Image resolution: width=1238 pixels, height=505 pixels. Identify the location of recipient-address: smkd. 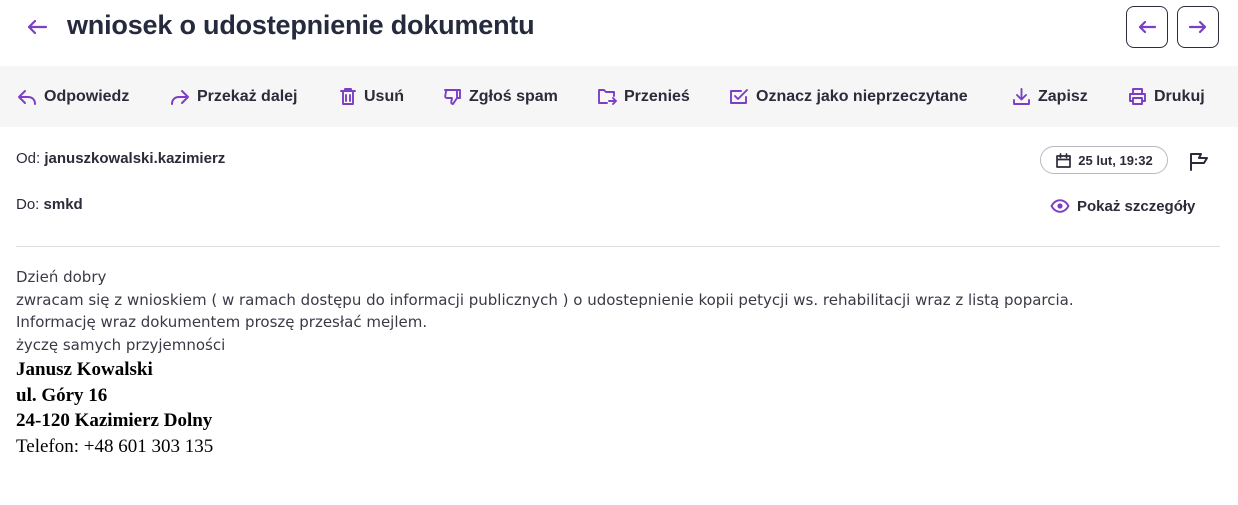
(63, 204).